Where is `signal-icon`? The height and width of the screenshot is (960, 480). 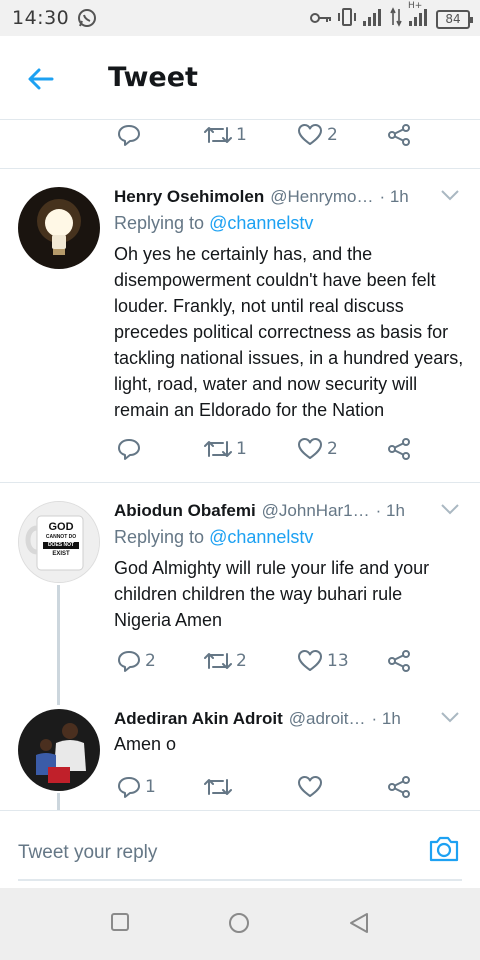
signal-icon is located at coordinates (373, 19).